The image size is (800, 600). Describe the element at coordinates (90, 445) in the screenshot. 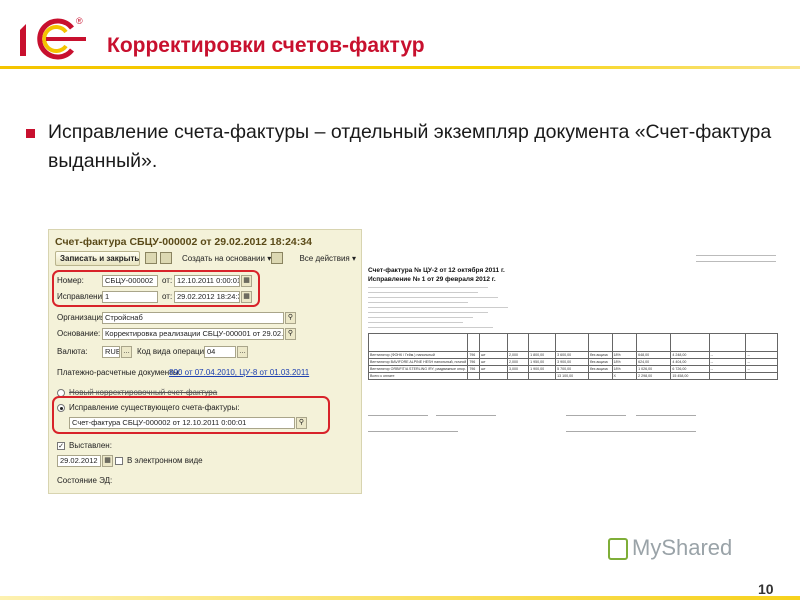

I see `issued-label: Выставлен:` at that location.